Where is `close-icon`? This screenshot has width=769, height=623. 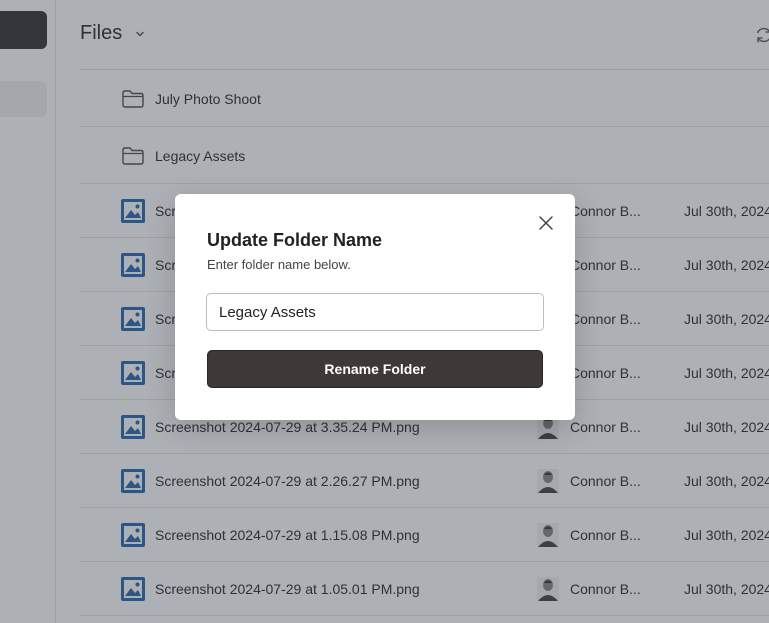
close-icon is located at coordinates (546, 223).